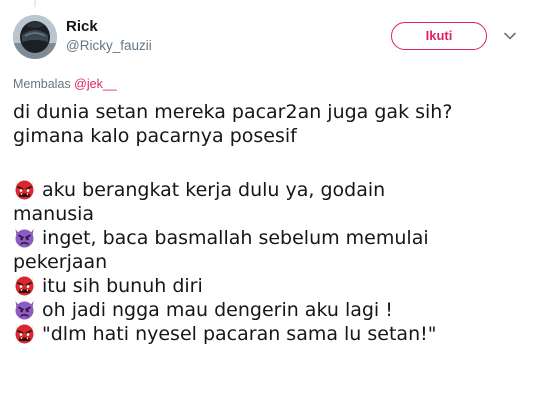 The width and height of the screenshot is (544, 402). Describe the element at coordinates (510, 35) in the screenshot. I see `chevron-down-icon` at that location.